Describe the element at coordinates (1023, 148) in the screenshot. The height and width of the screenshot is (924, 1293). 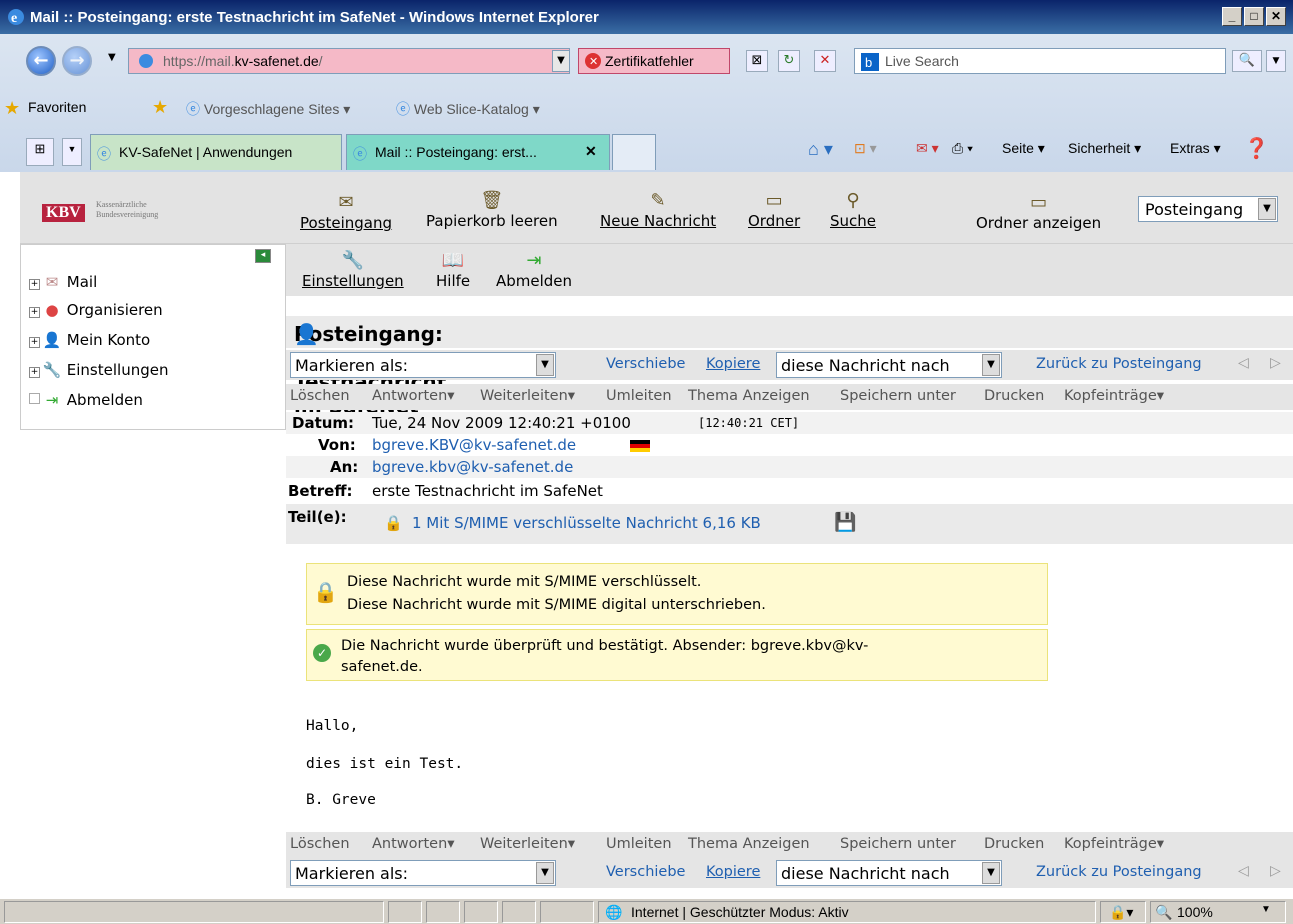
I see `page-menu: Seite ▾` at that location.